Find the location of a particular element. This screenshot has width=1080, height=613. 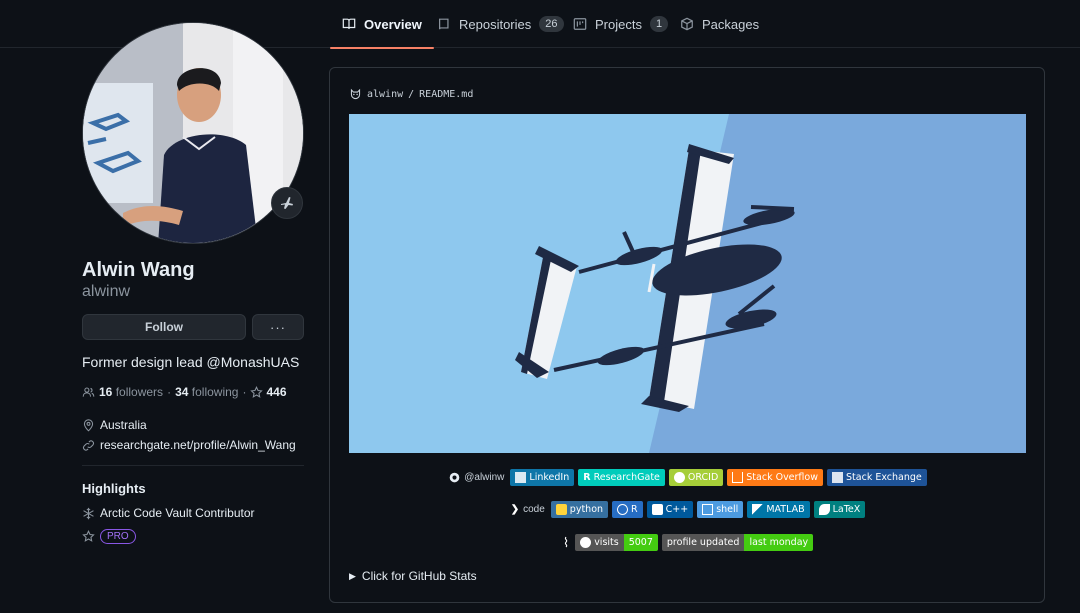

rss-icon: ⌇ is located at coordinates (566, 542).